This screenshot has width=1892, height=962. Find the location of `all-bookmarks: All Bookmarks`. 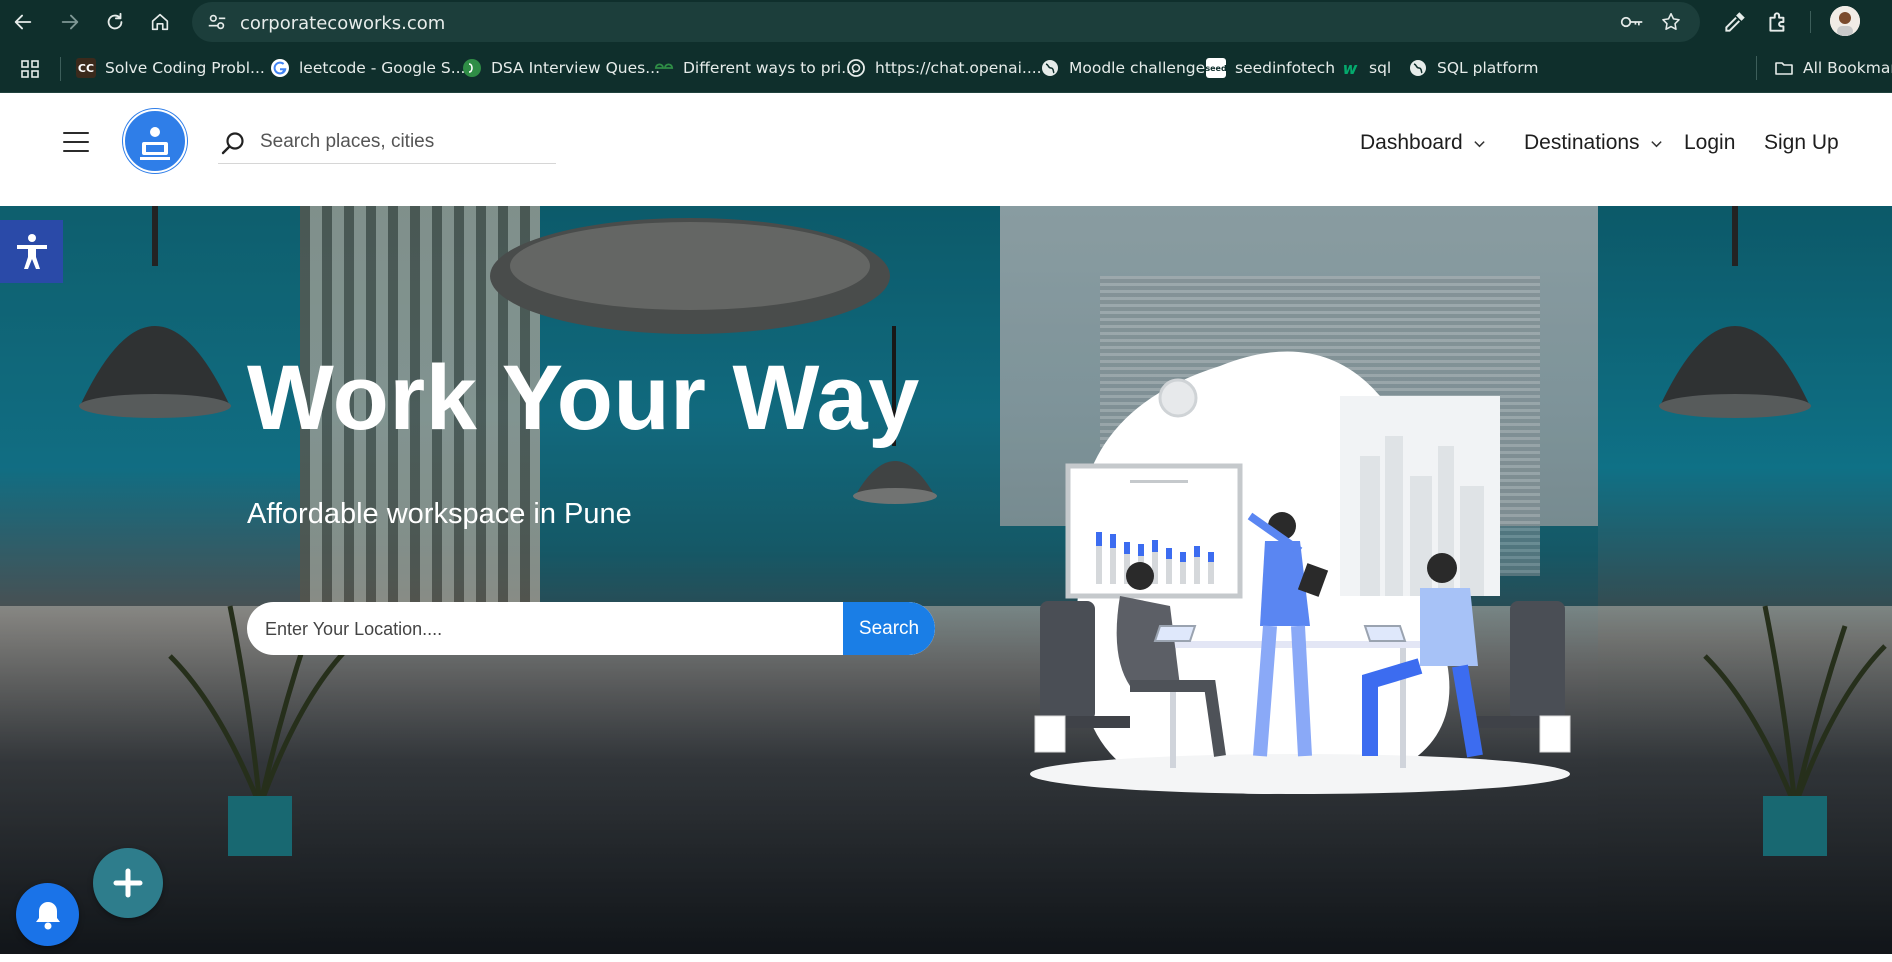

all-bookmarks: All Bookmarks is located at coordinates (1833, 68).